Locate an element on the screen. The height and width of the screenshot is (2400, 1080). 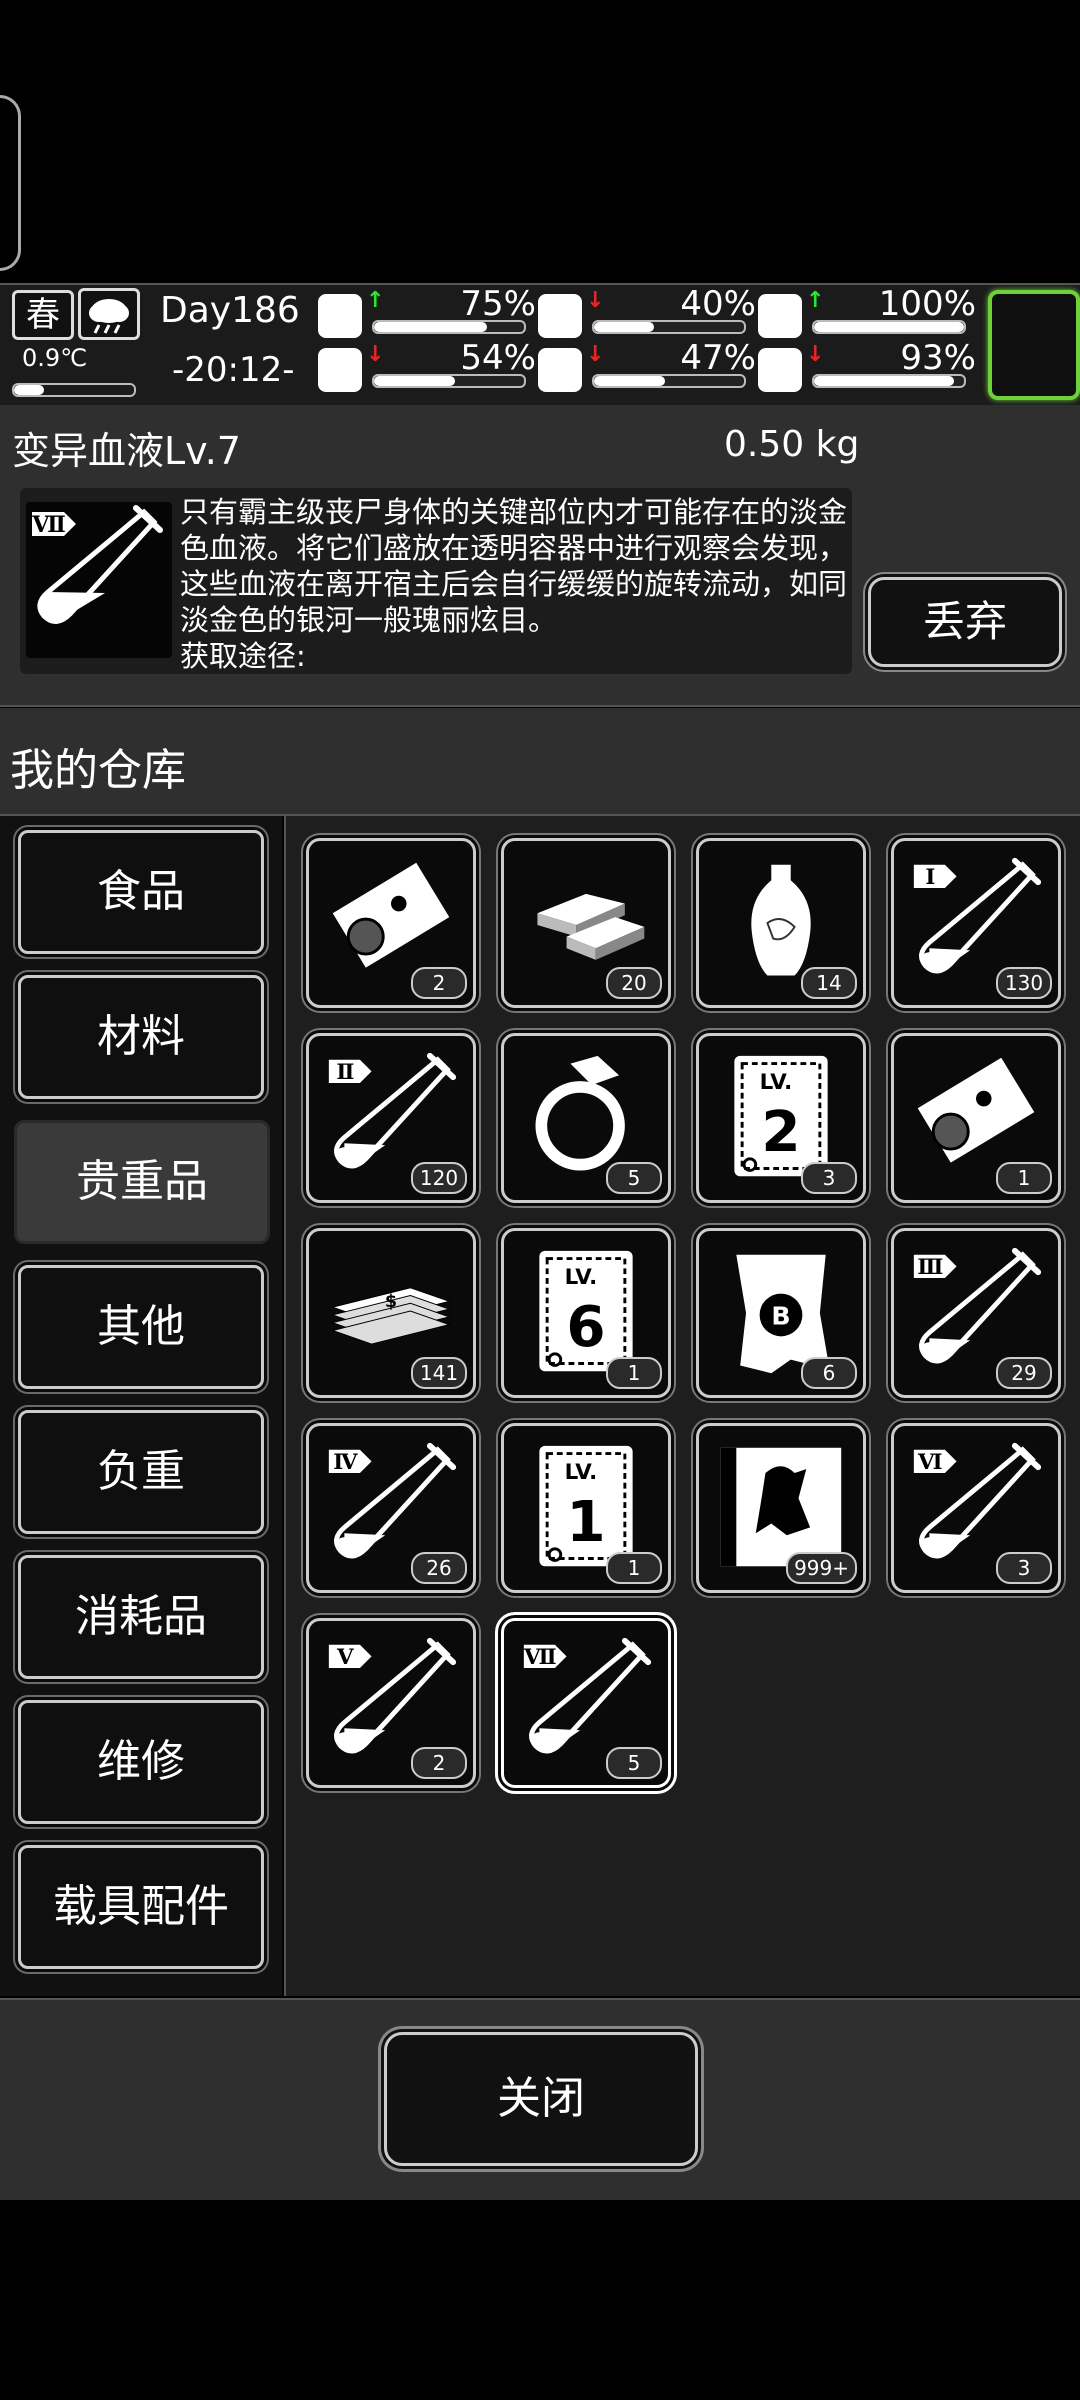
inventory-slot: 20 is located at coordinates (586, 923).